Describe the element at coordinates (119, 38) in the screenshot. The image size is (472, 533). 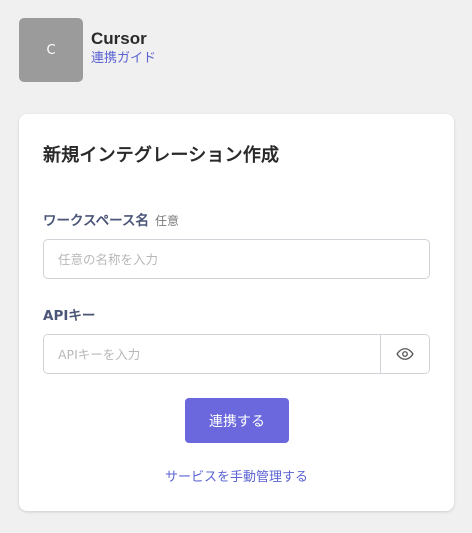
I see `app-name: Cursor` at that location.